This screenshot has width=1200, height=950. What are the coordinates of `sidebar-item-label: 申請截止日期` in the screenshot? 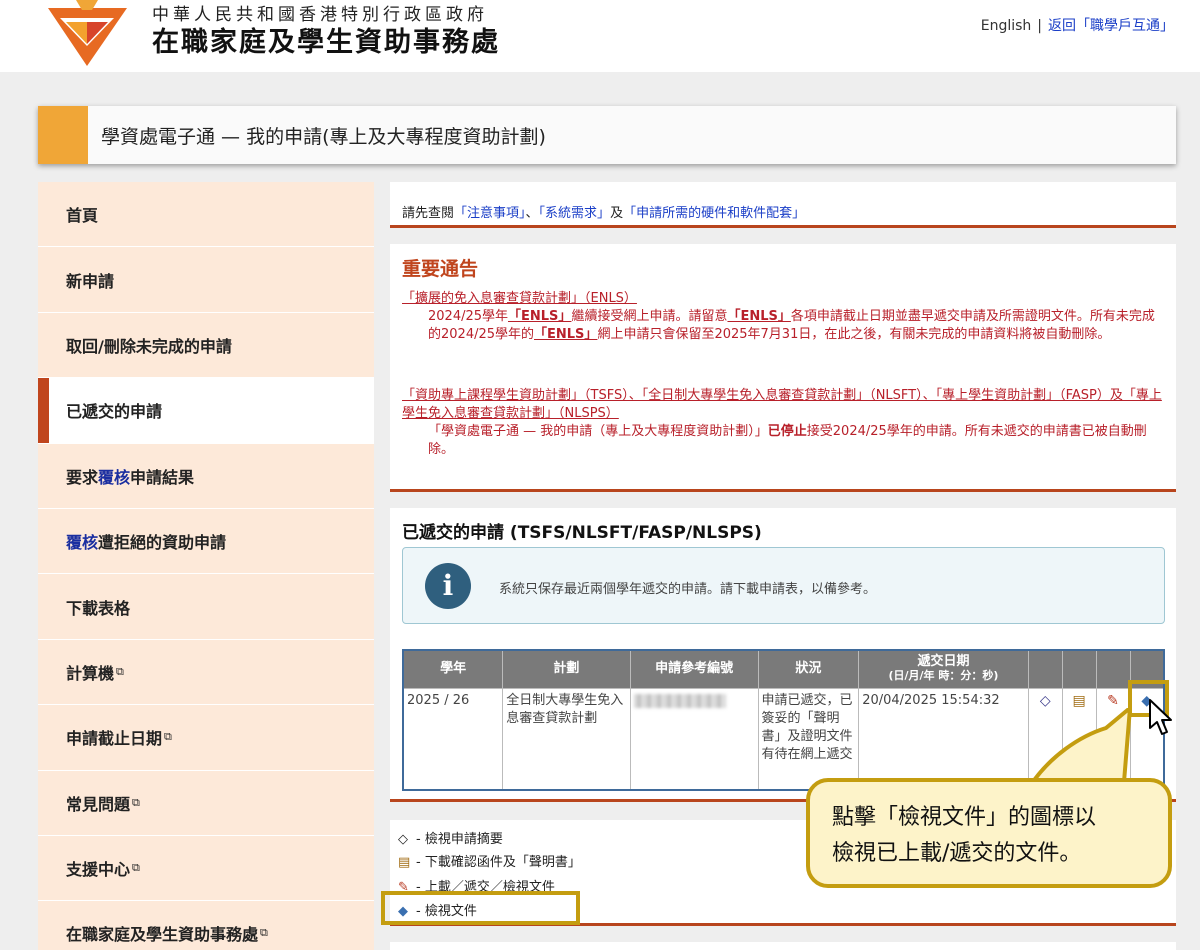 It's located at (114, 739).